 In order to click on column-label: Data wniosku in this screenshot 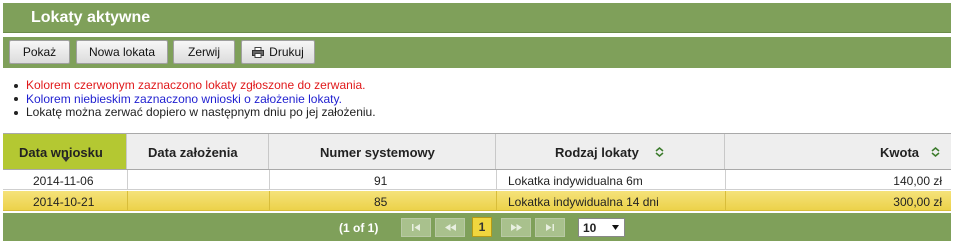, I will do `click(61, 152)`.